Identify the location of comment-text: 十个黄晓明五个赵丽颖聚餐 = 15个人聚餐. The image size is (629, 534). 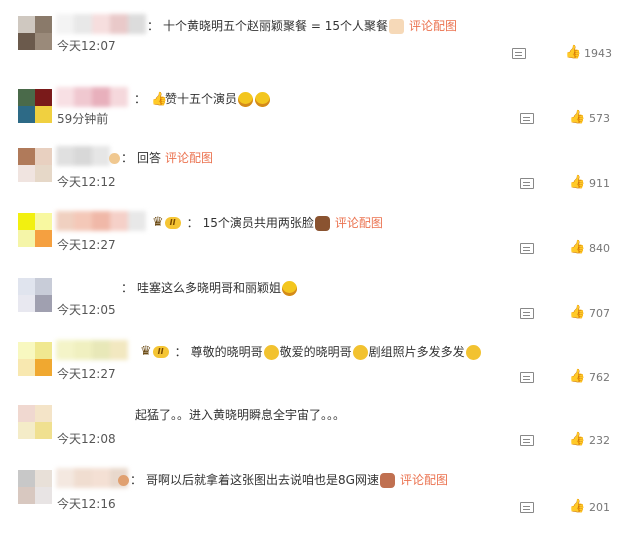
(275, 26).